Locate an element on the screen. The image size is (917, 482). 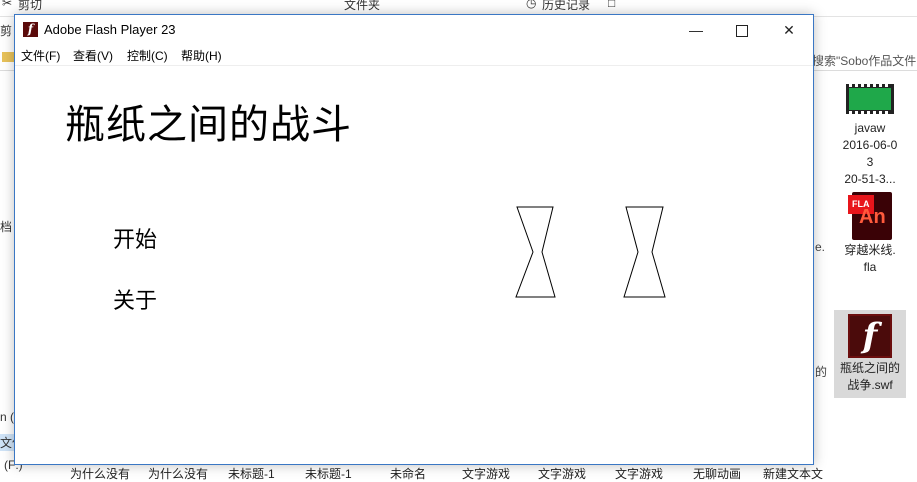
menu-control: 控制(C) is located at coordinates (147, 55).